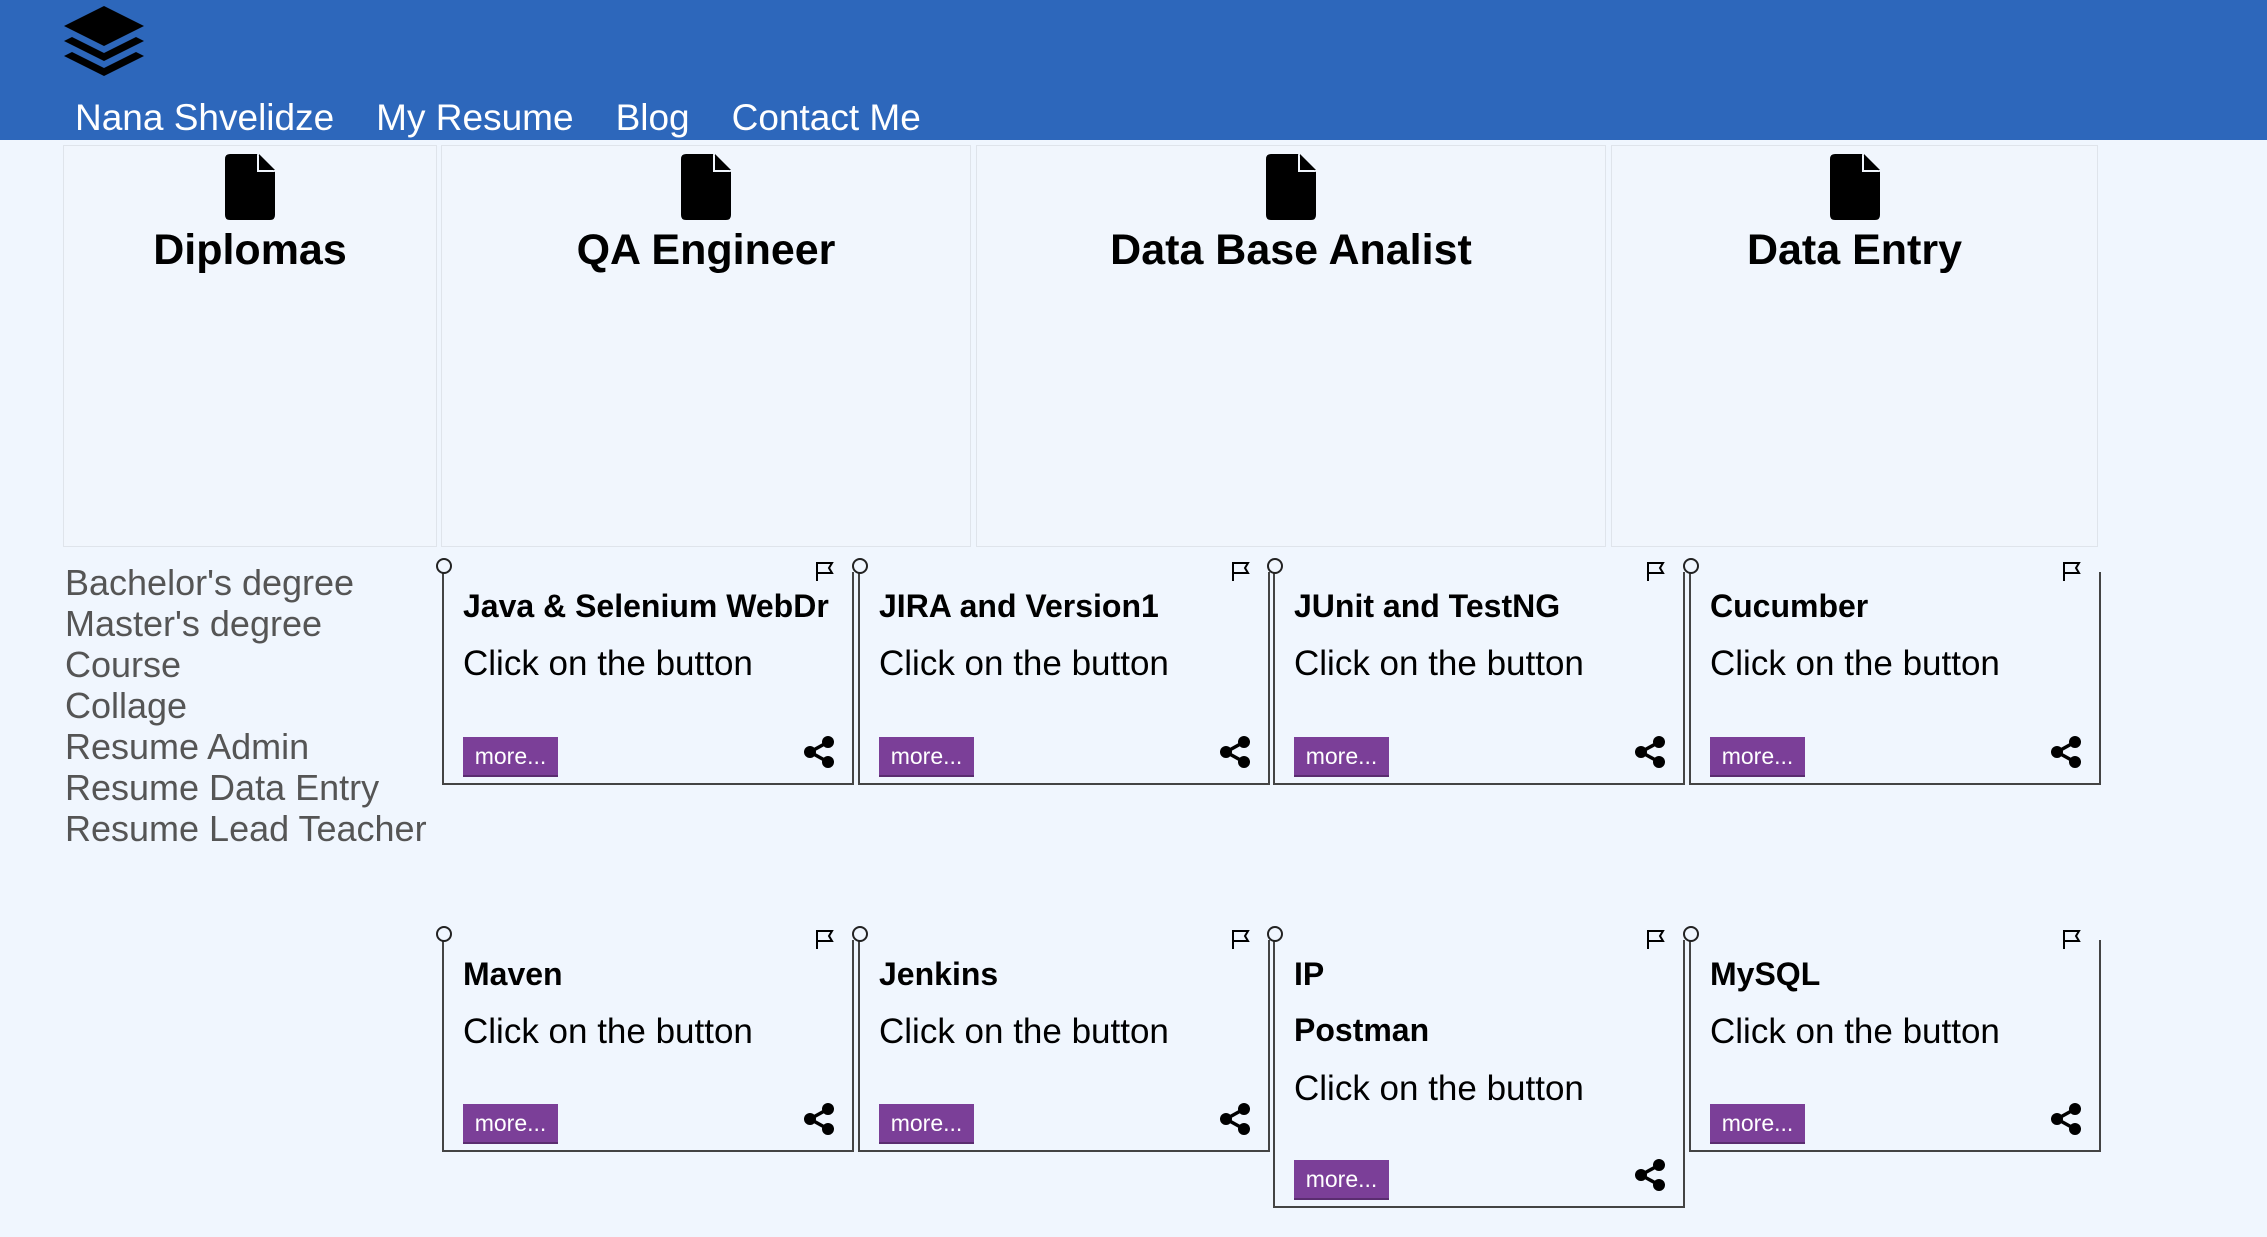  What do you see at coordinates (1309, 974) in the screenshot?
I see `card-title: IP` at bounding box center [1309, 974].